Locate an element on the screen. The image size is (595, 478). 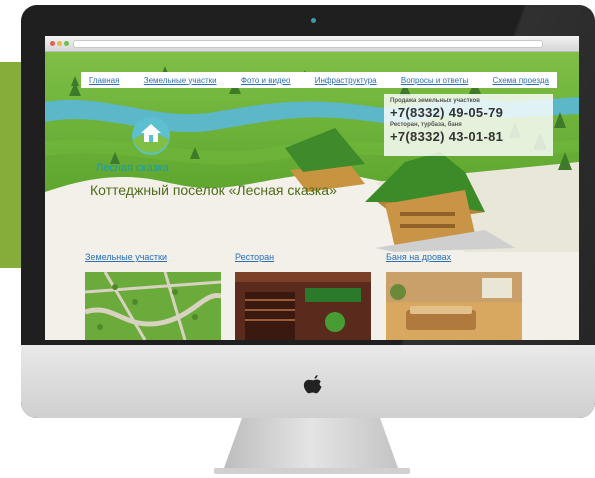
close-dot-icon is located at coordinates (52, 43).